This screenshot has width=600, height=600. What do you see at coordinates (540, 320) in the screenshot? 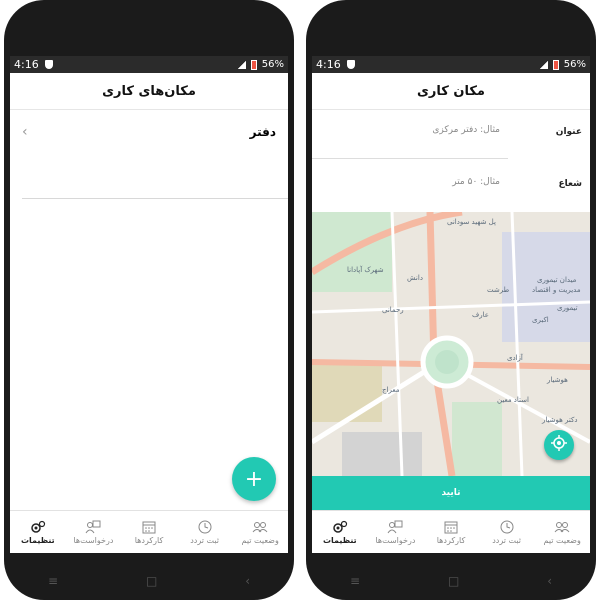
I see `map-label: اکبری` at bounding box center [540, 320].